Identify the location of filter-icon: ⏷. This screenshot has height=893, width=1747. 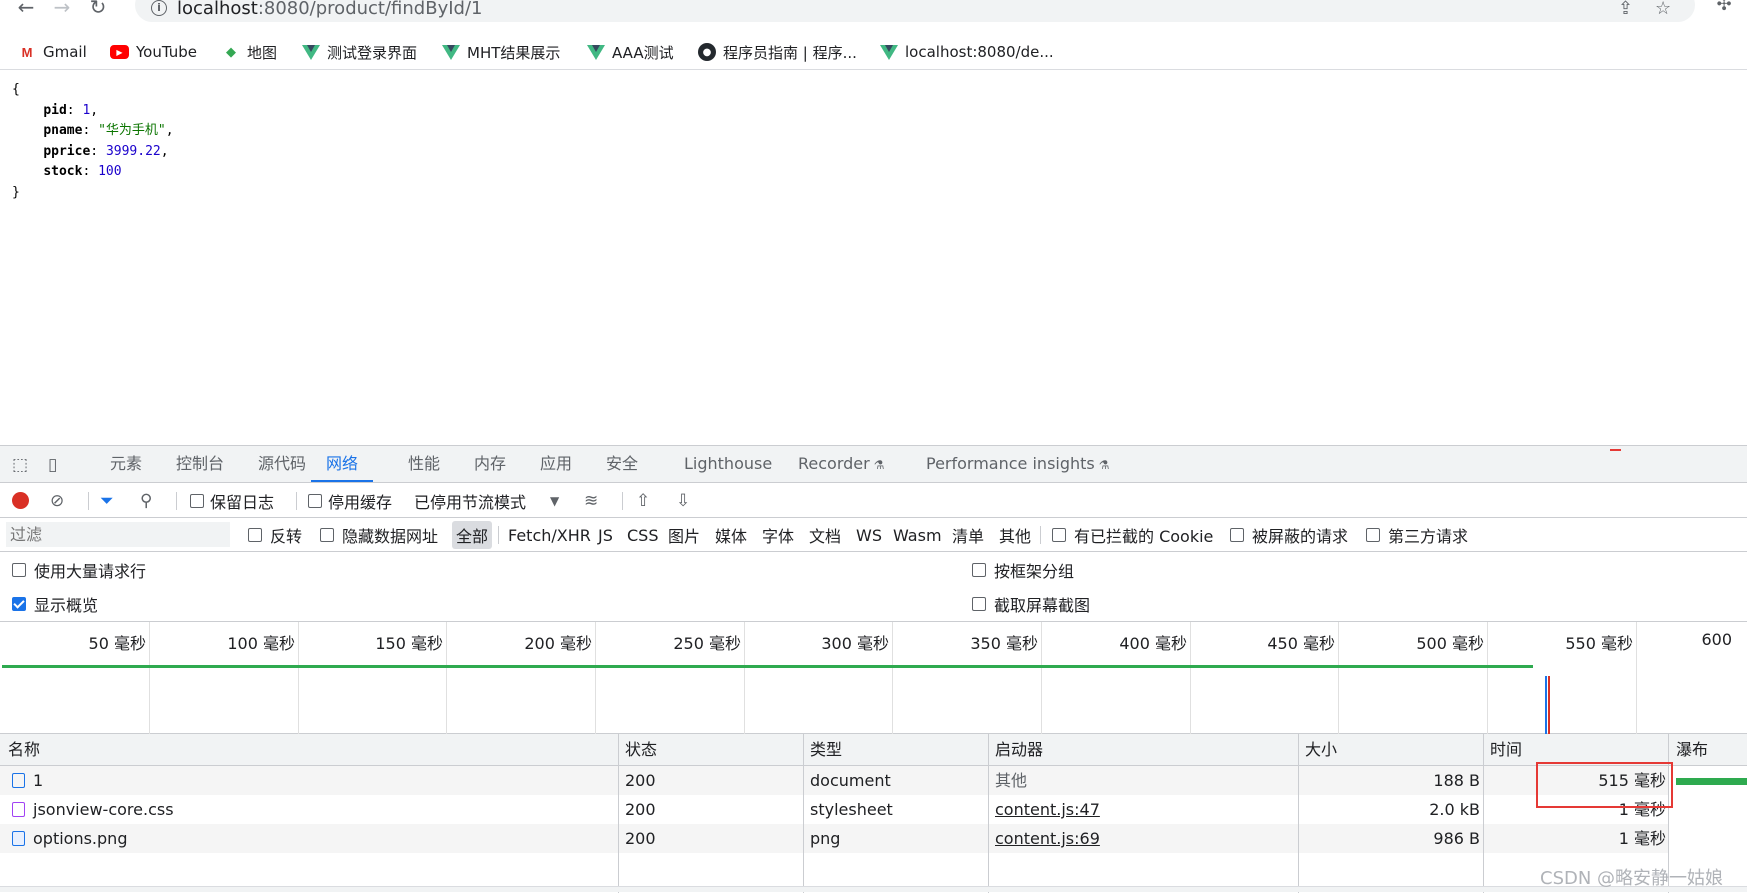
(107, 500).